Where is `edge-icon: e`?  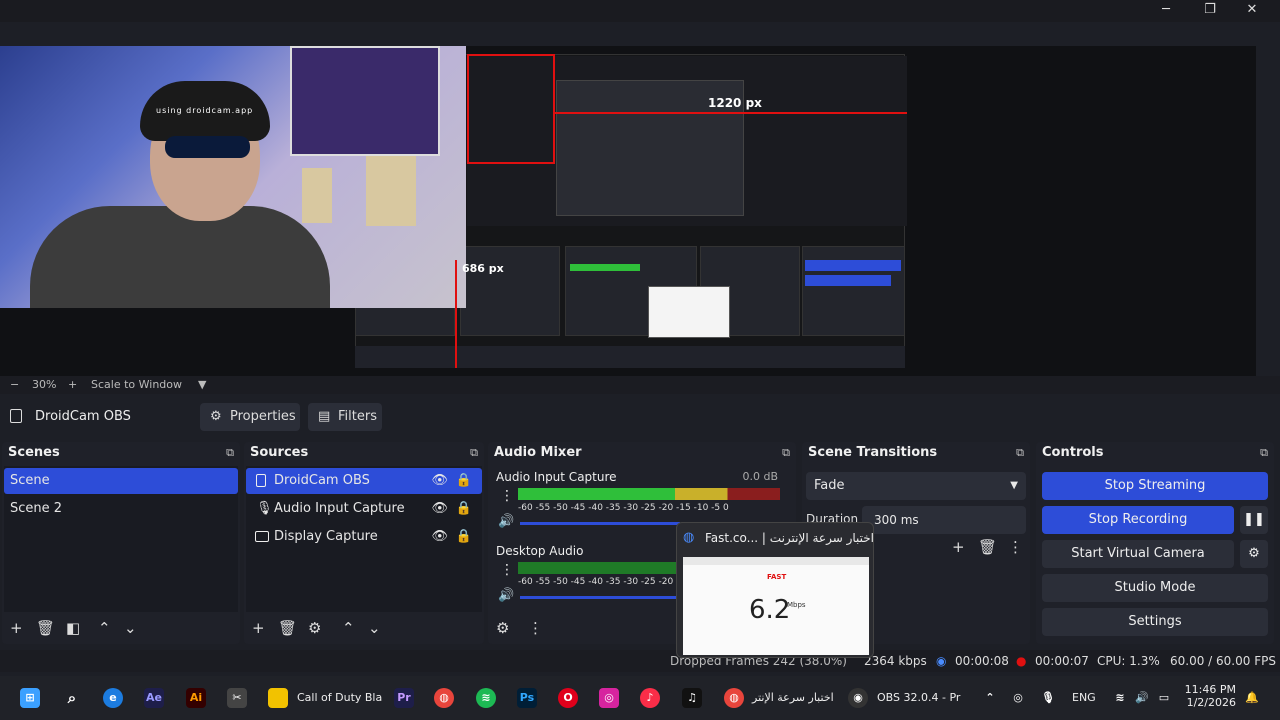
edge-icon: e is located at coordinates (113, 698).